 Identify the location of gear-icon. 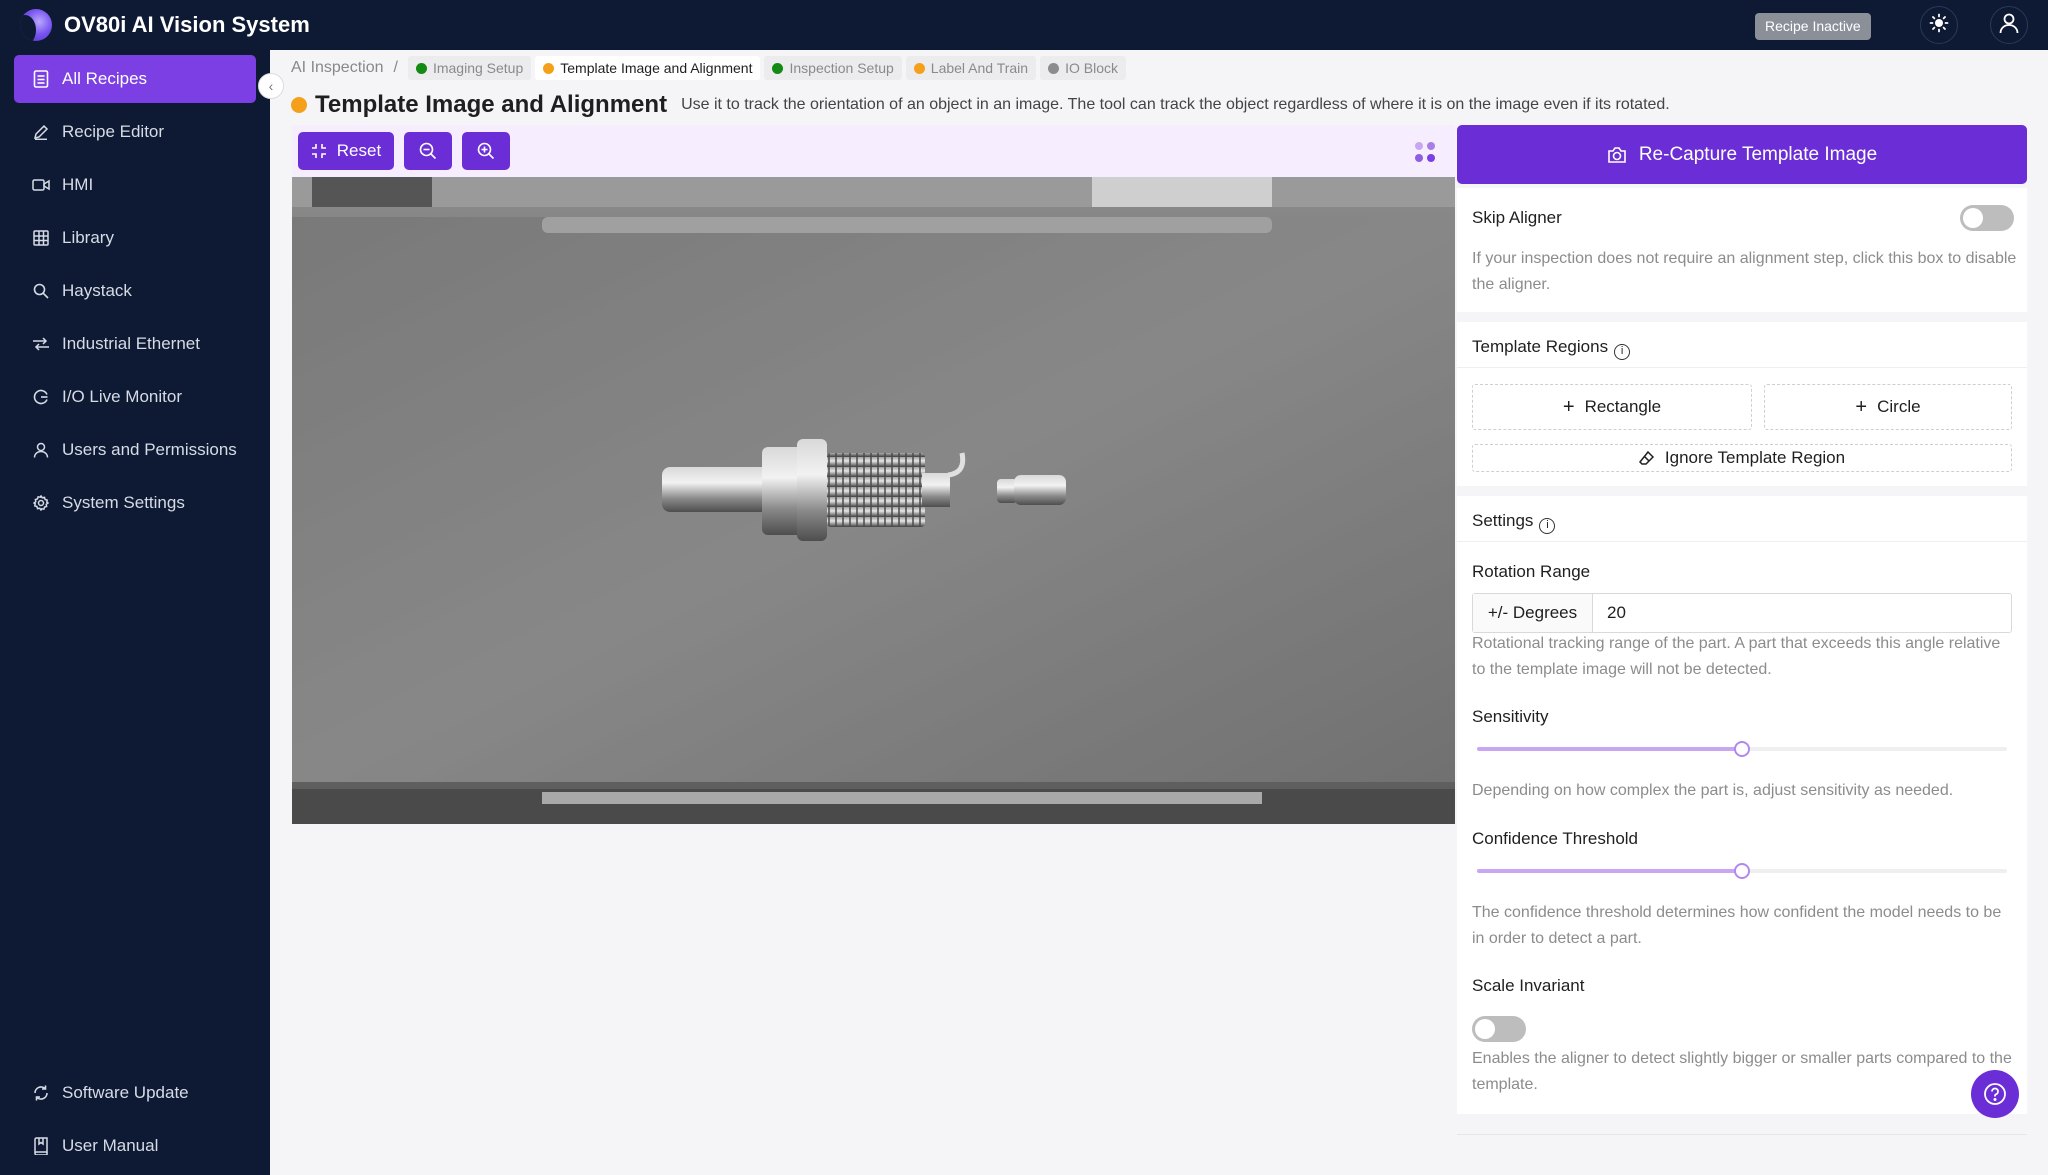
(41, 503).